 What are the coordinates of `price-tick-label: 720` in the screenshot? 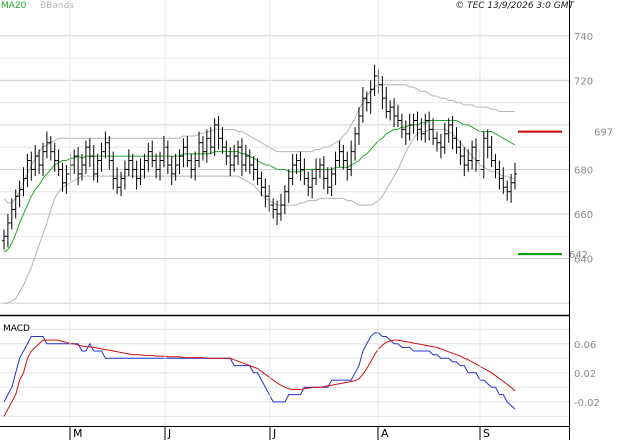 It's located at (583, 81).